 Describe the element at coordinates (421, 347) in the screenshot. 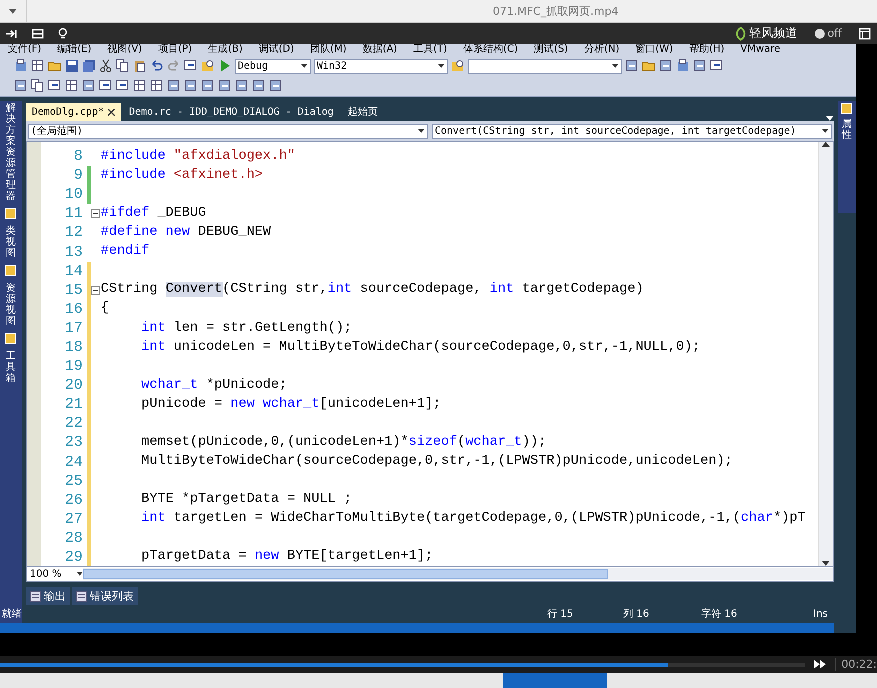

I see `code-line: int unicodeLen = MultiByteToWideChar(sourceCodepage,0,str,-1,NULL,0);` at that location.